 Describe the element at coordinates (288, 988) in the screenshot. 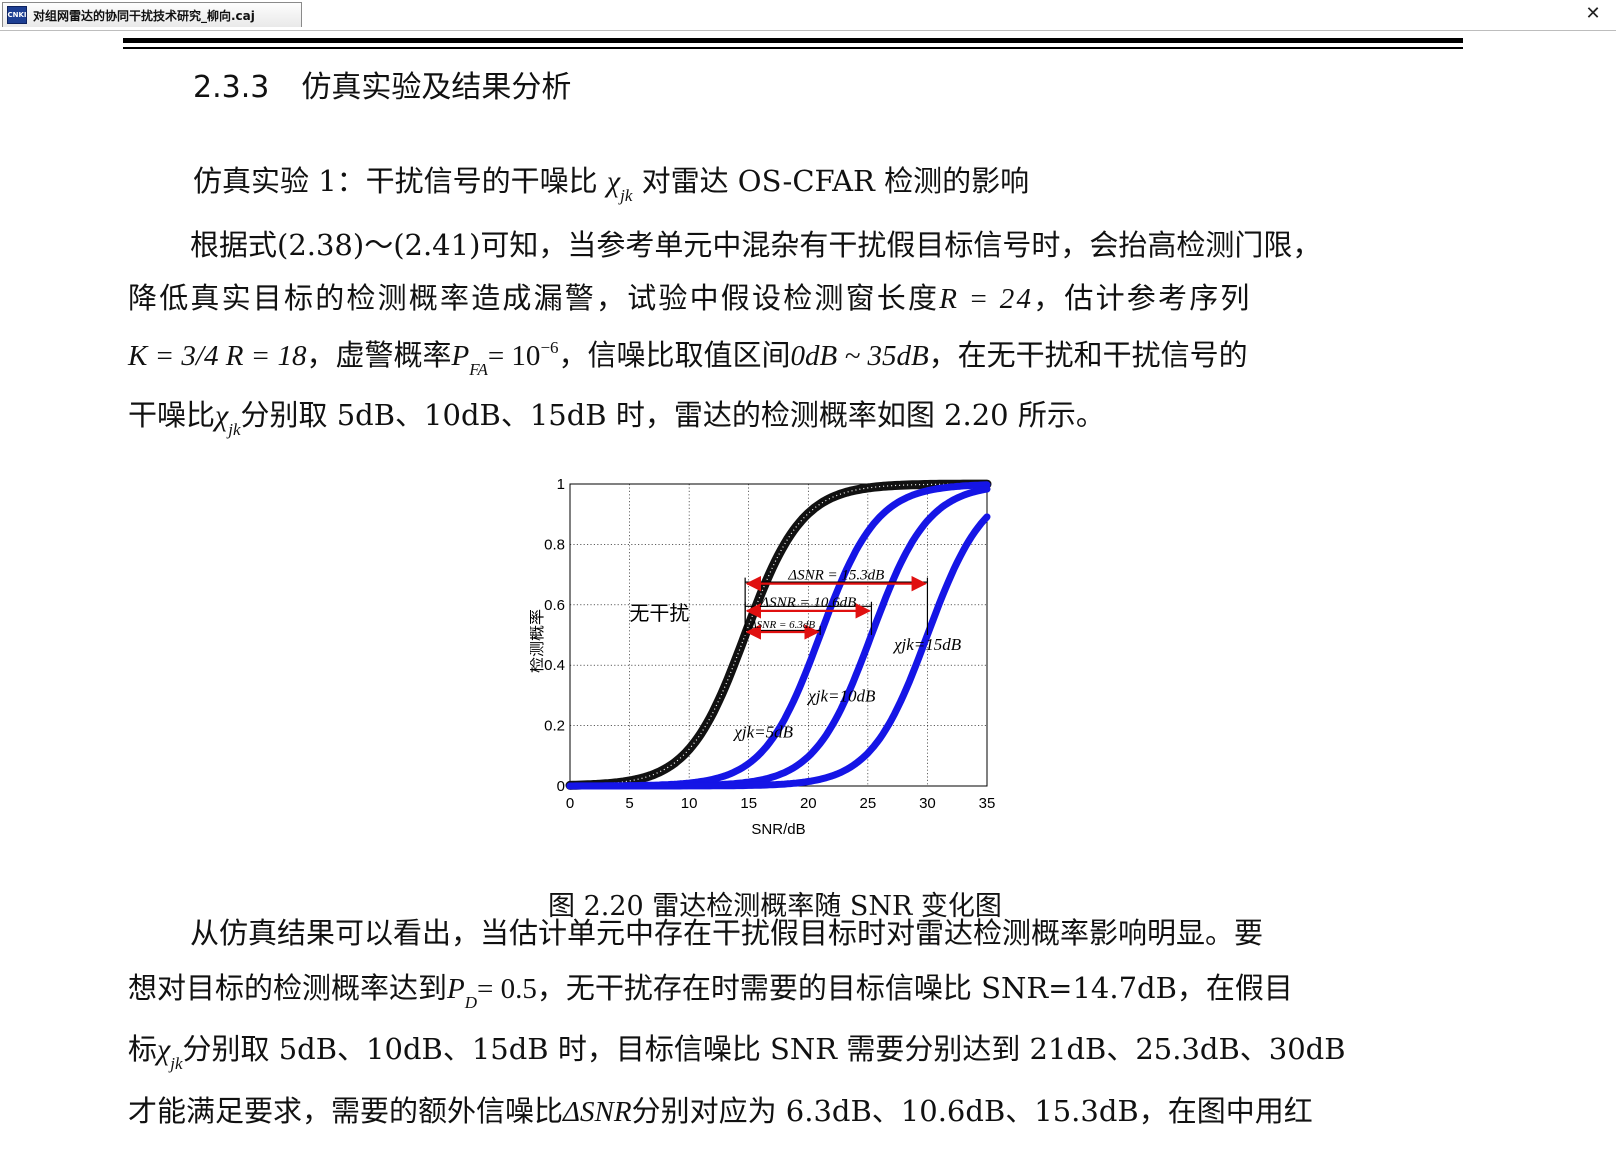

I see `para2-line2-text: 想对目标的检测概率达到` at that location.